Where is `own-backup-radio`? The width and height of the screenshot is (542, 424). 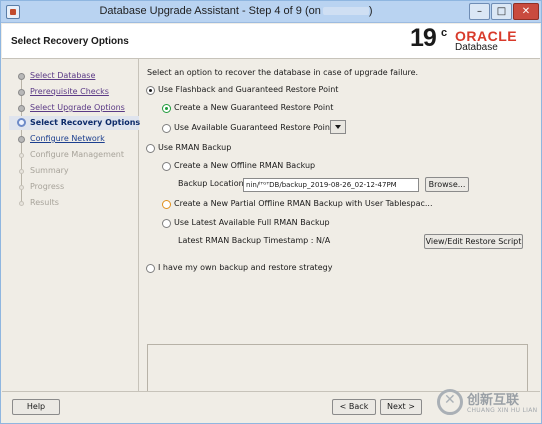
own-backup-radio is located at coordinates (150, 268).